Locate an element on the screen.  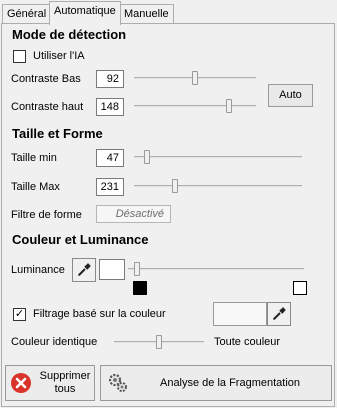
contrast-low-slider is located at coordinates (195, 78).